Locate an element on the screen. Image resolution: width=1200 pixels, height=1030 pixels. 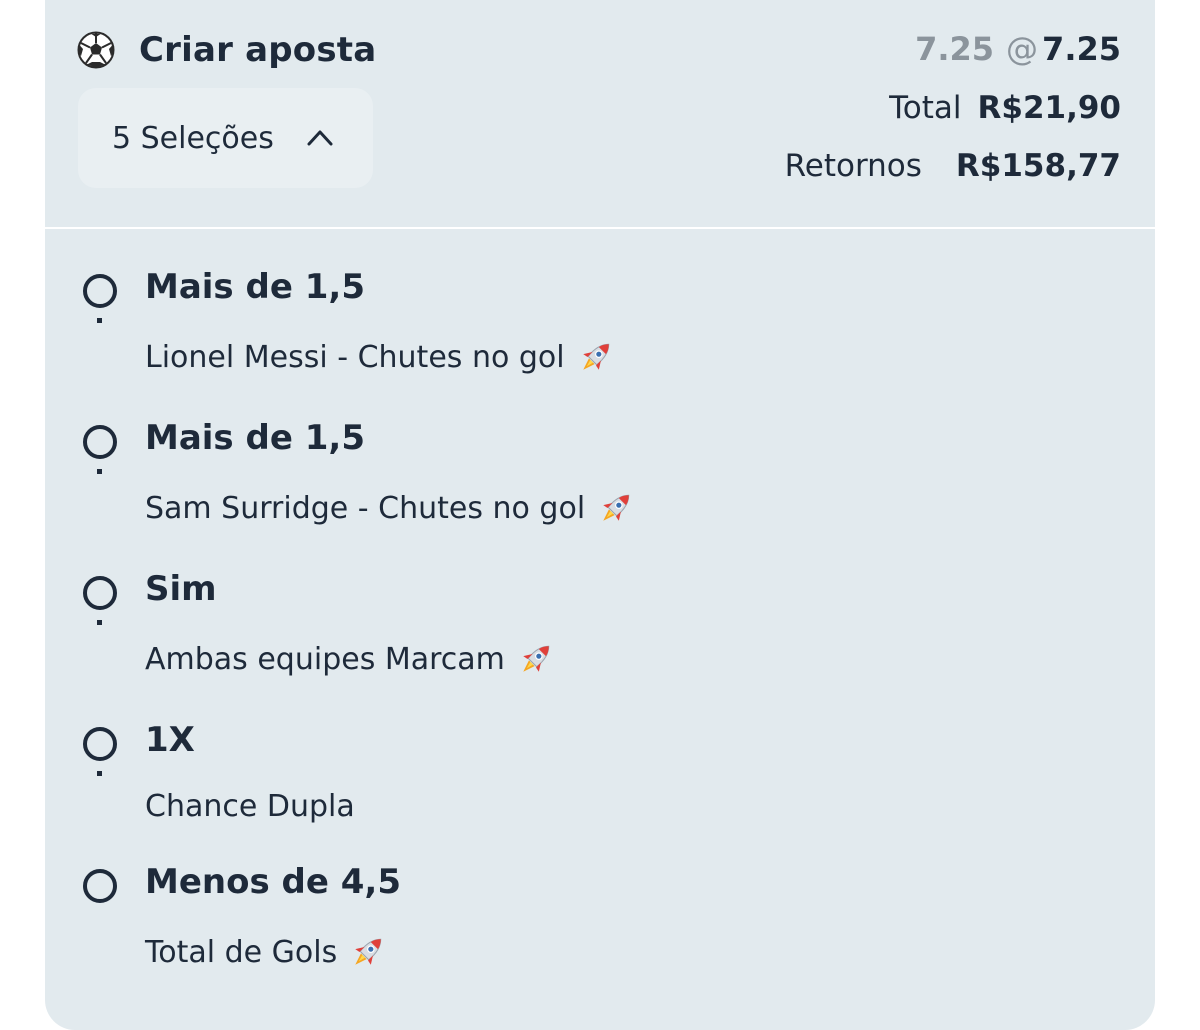
page-title: Criar aposta is located at coordinates (258, 50).